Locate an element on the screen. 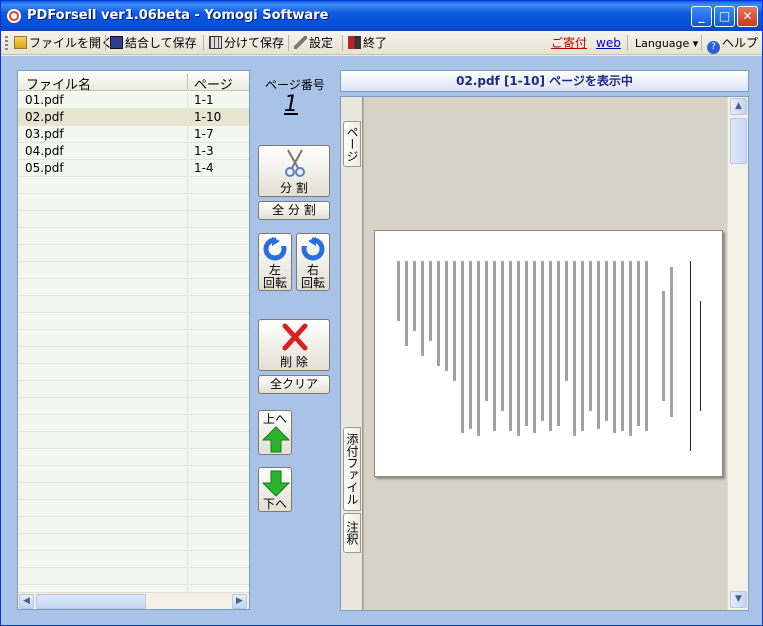  split-save-button: 分けて保存 is located at coordinates (246, 43).